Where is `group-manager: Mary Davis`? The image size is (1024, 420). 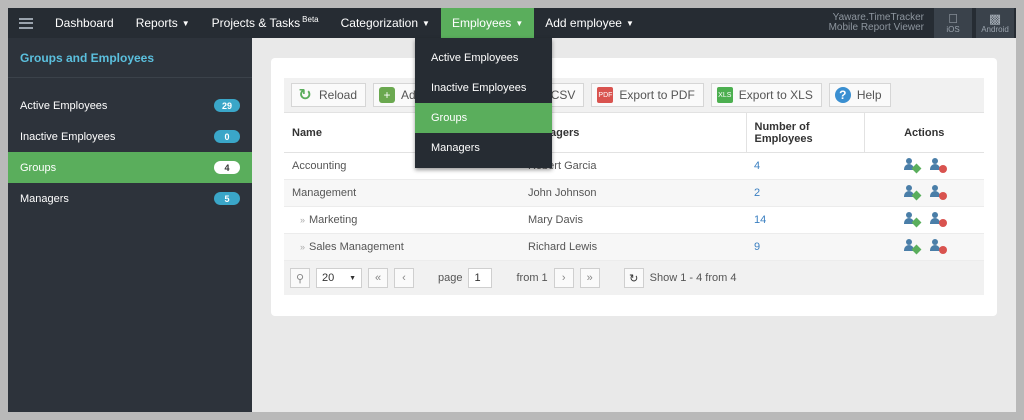 group-manager: Mary Davis is located at coordinates (633, 220).